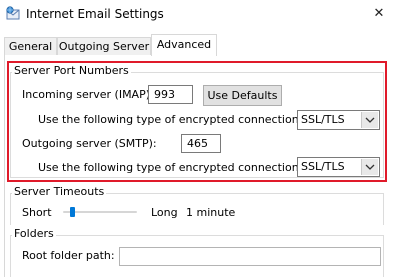 The height and width of the screenshot is (277, 393). Describe the element at coordinates (59, 191) in the screenshot. I see `server-timeouts-label: Server Timeouts` at that location.